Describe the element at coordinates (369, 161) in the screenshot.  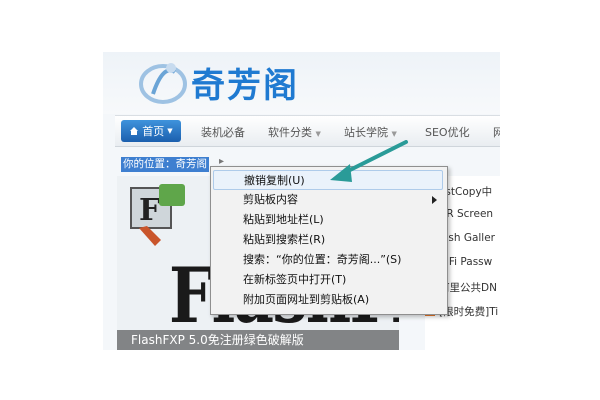
I see `annotation-arrow-icon` at that location.